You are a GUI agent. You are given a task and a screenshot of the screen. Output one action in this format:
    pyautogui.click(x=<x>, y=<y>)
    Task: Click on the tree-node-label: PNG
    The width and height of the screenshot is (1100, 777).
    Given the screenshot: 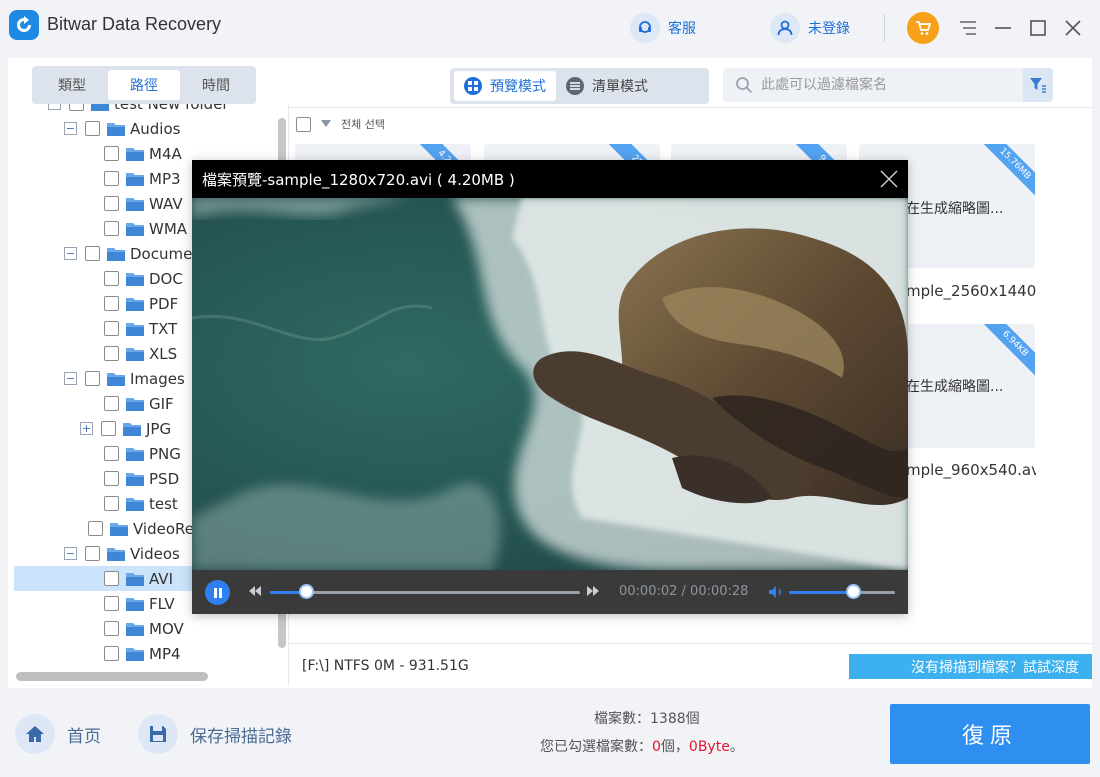 What is the action you would take?
    pyautogui.click(x=165, y=453)
    